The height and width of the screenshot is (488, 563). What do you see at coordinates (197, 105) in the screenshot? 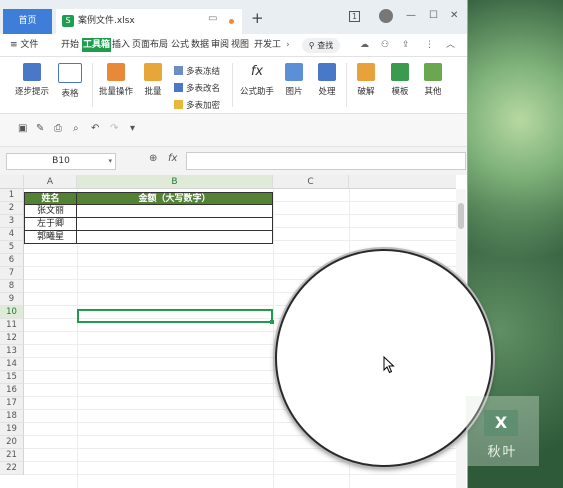
I see `multi-sheet-encrypt: 多表加密` at bounding box center [197, 105].